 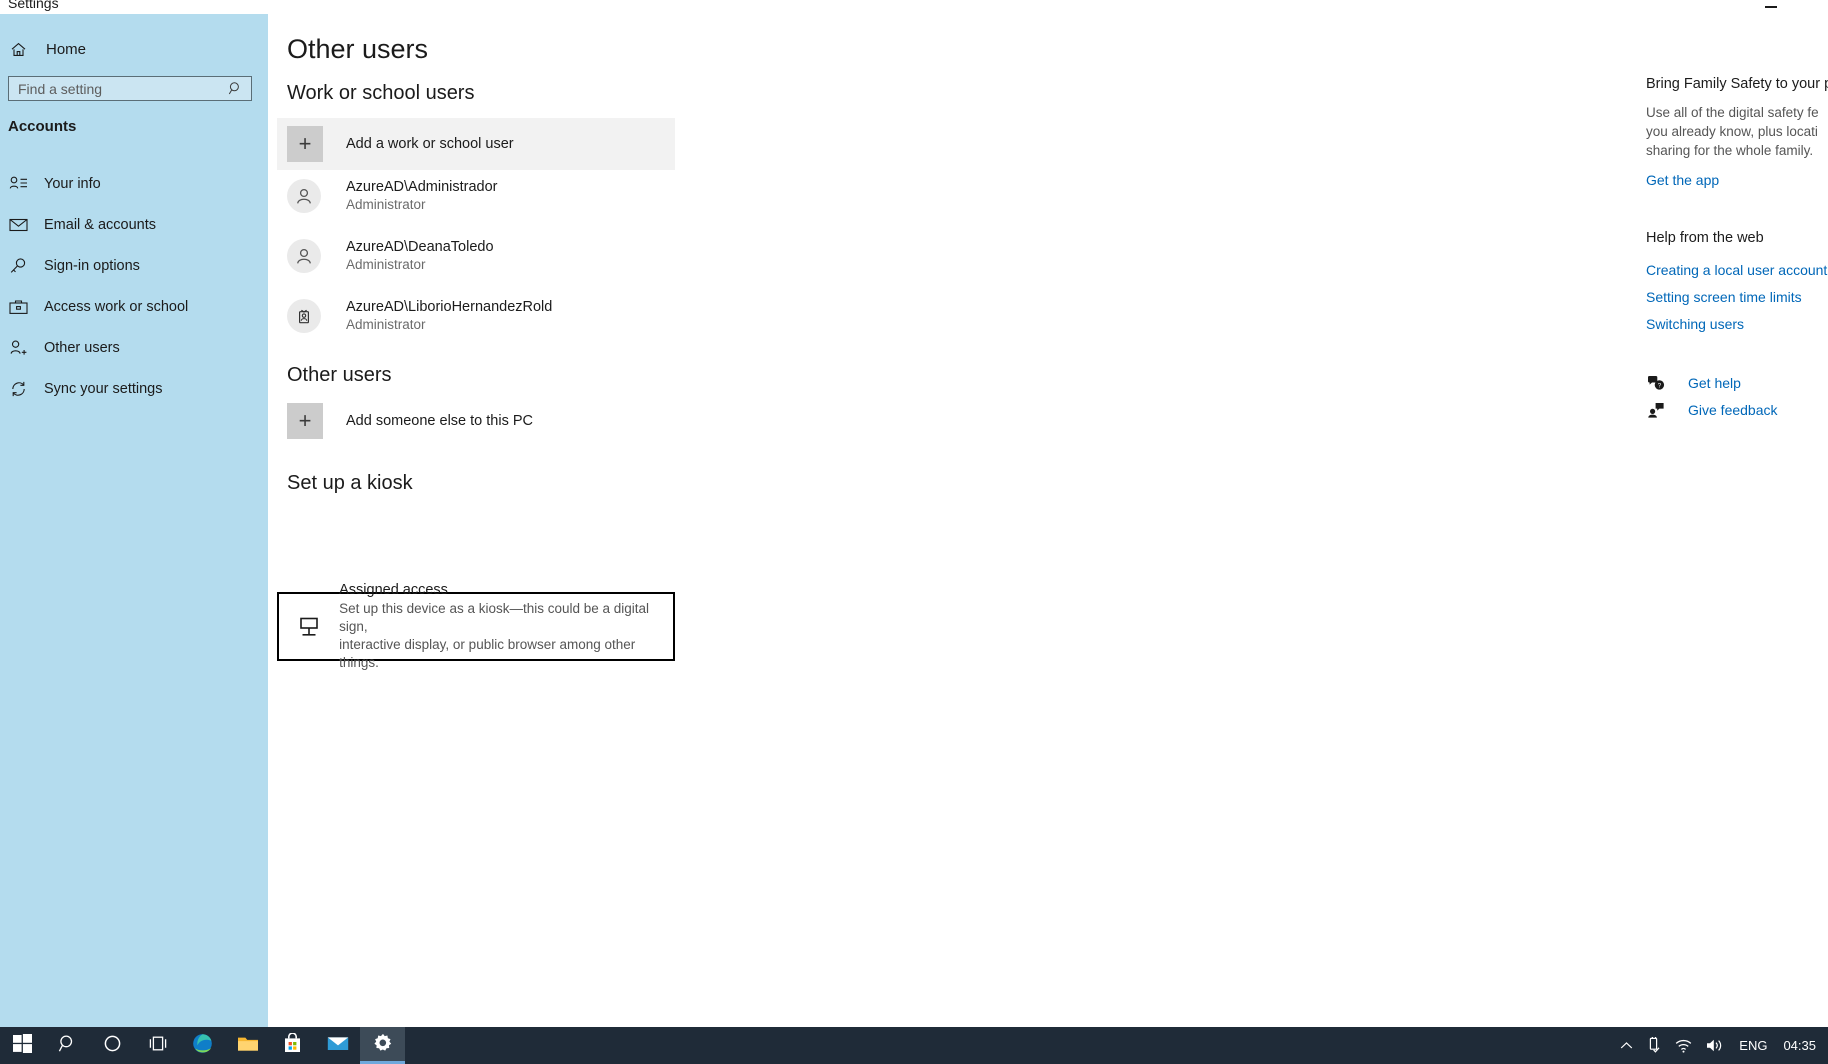 I want to click on work-users-heading: Work or school users, so click(x=381, y=93).